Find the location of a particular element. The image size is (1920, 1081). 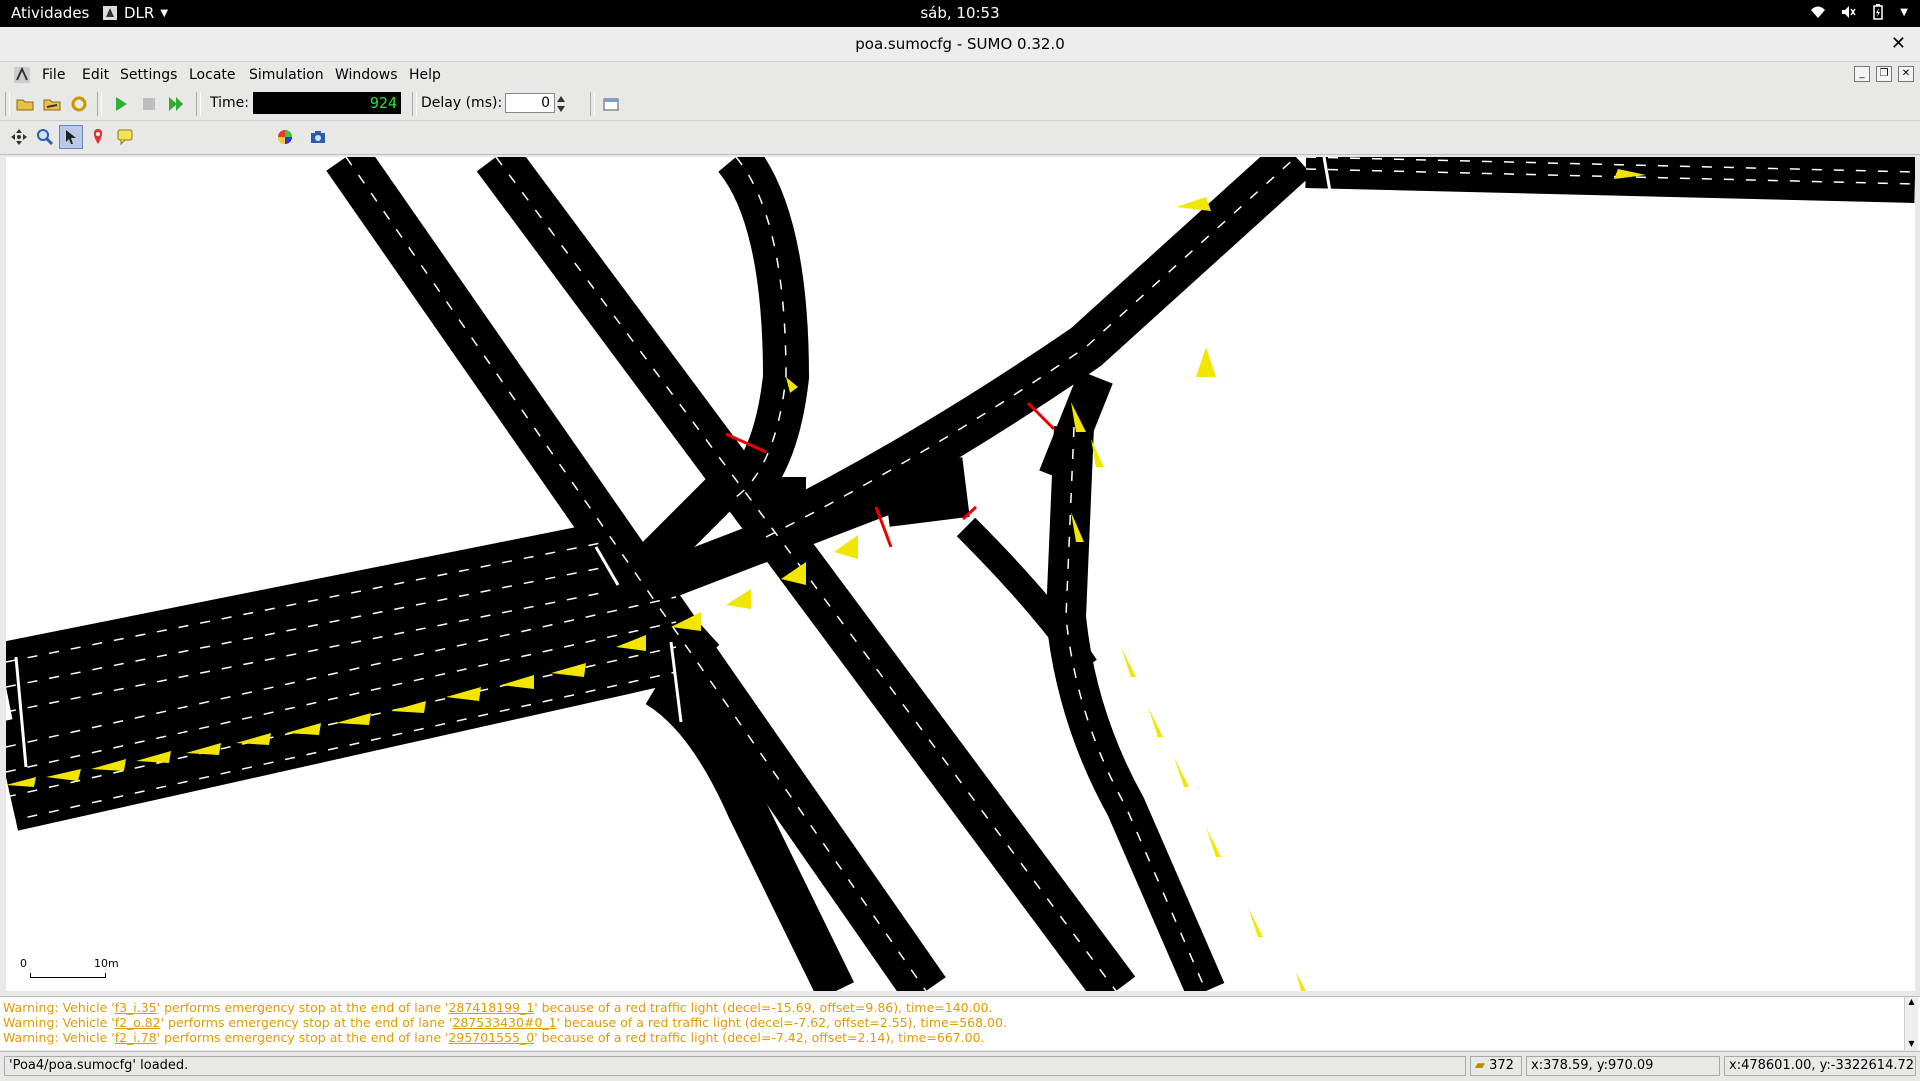

system-tray: ▼ is located at coordinates (1859, 12).